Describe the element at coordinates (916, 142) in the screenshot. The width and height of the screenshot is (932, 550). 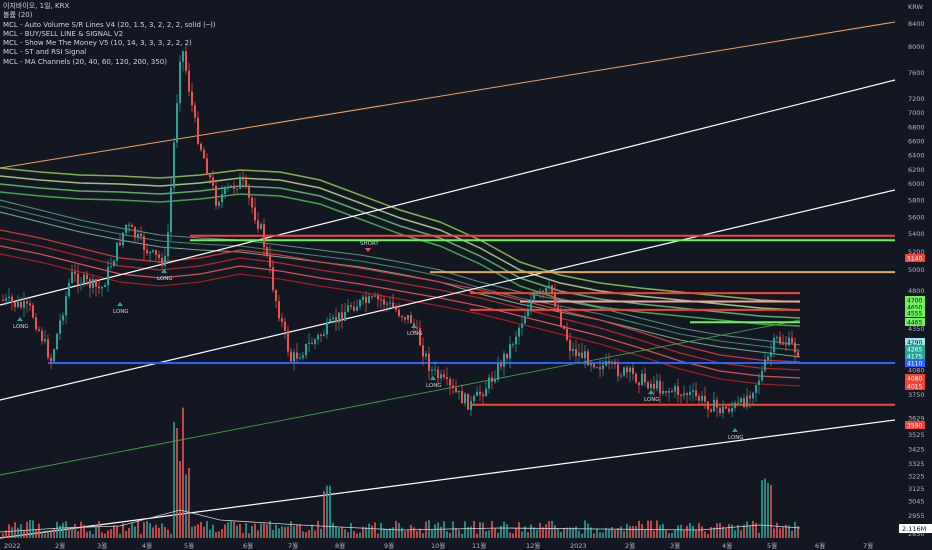
I see `y-tick-label-6: 6600` at that location.